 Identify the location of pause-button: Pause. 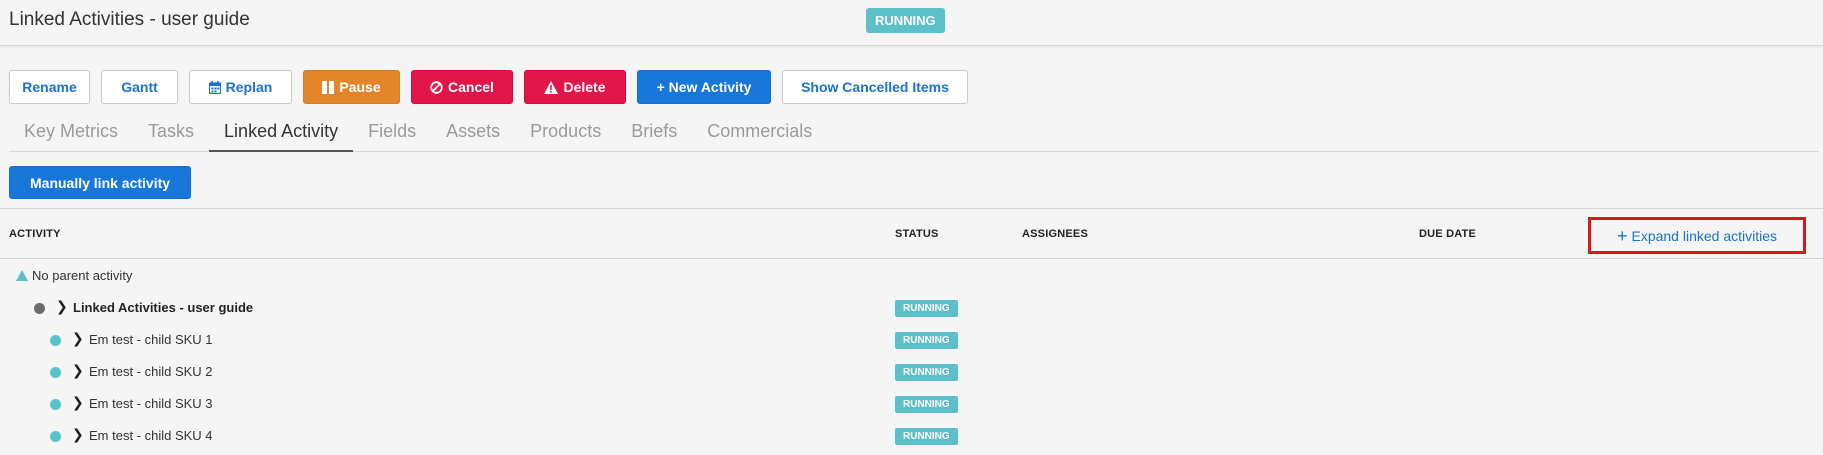
(351, 87).